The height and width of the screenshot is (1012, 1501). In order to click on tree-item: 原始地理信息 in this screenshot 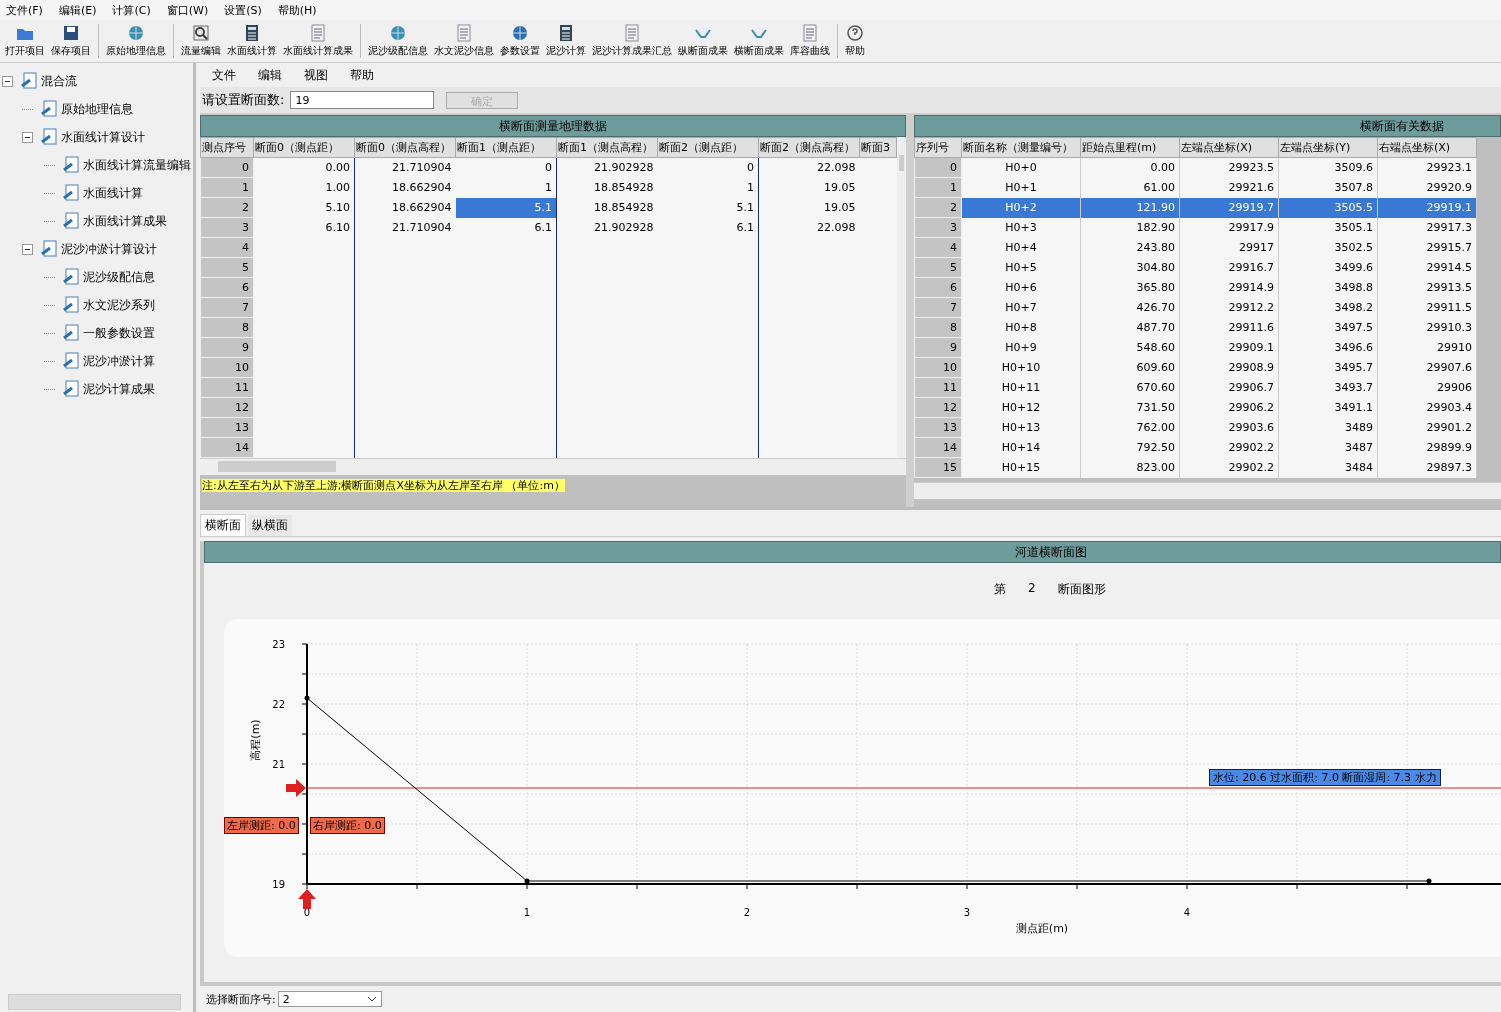, I will do `click(97, 109)`.